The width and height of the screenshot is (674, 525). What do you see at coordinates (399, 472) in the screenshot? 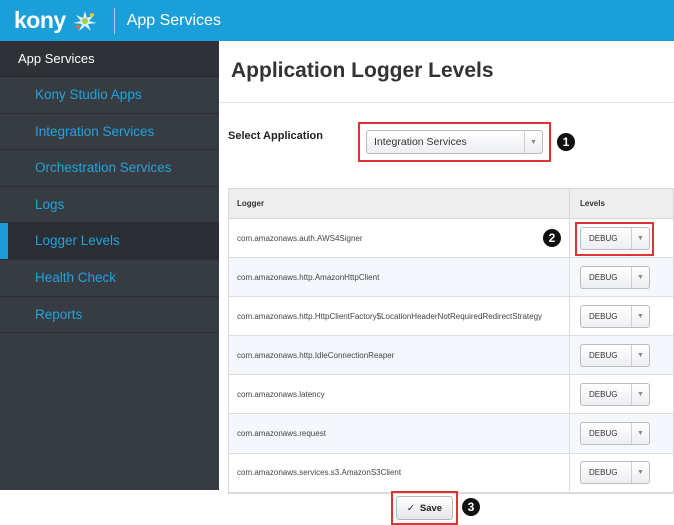
I see `logger-name: com.amazonaws.services.s3.AmazonS3Client` at bounding box center [399, 472].